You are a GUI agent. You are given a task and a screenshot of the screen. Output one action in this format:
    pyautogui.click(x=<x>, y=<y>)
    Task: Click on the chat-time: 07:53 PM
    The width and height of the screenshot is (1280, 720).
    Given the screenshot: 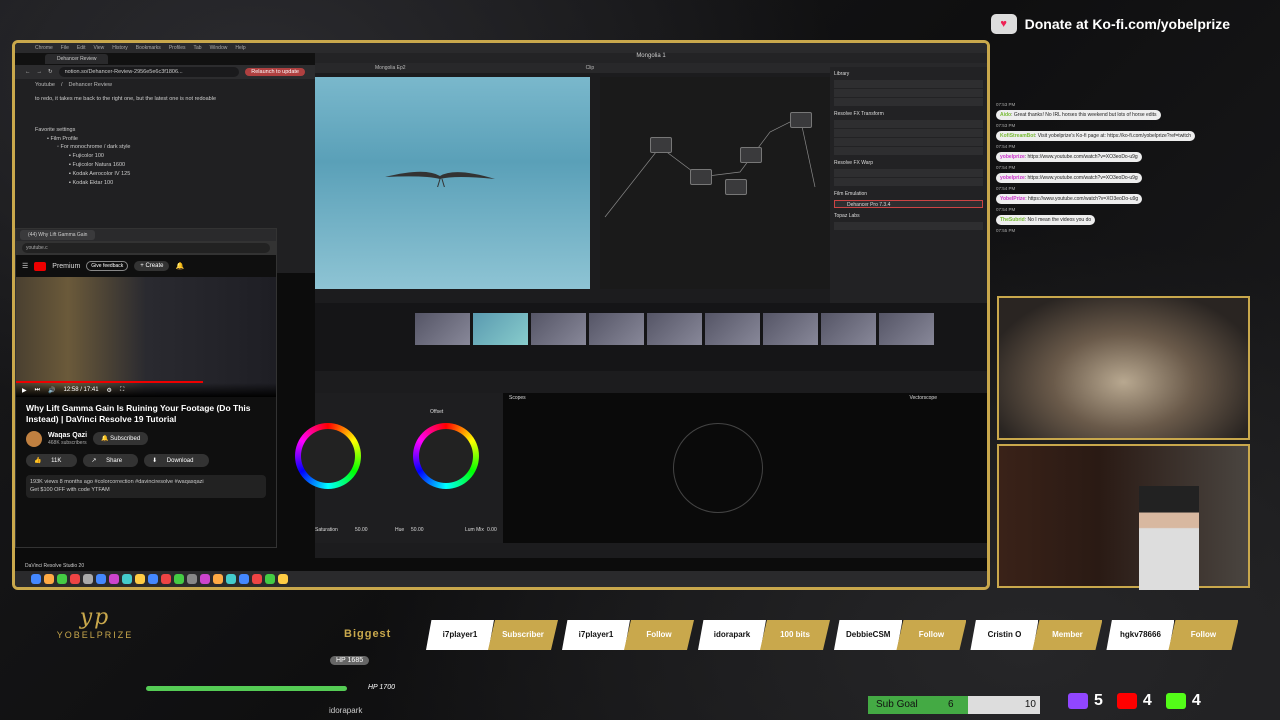 What is the action you would take?
    pyautogui.click(x=1006, y=104)
    